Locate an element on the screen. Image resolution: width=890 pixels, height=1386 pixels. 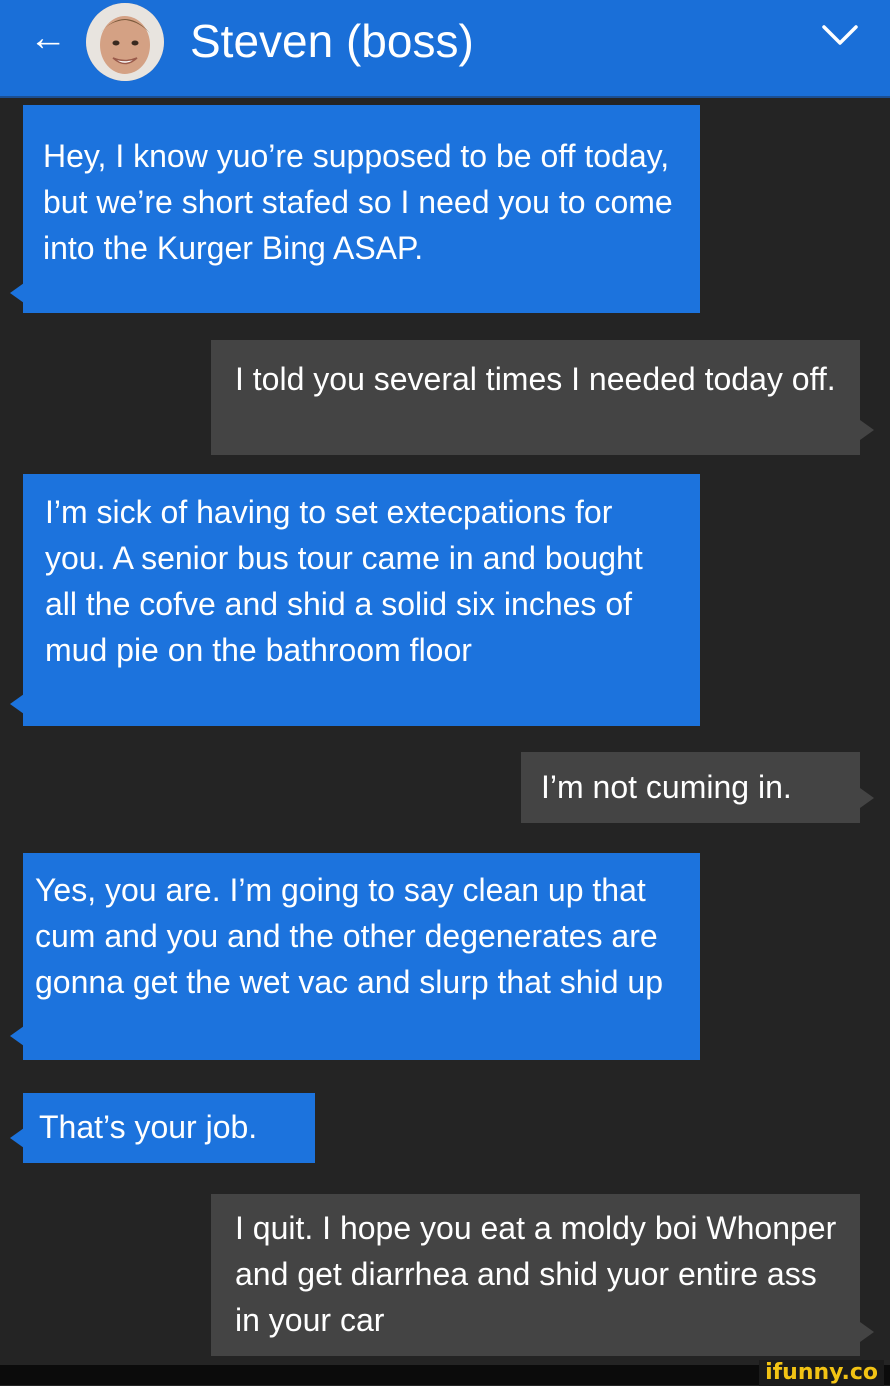
watermark: ifunny.co is located at coordinates (821, 1373).